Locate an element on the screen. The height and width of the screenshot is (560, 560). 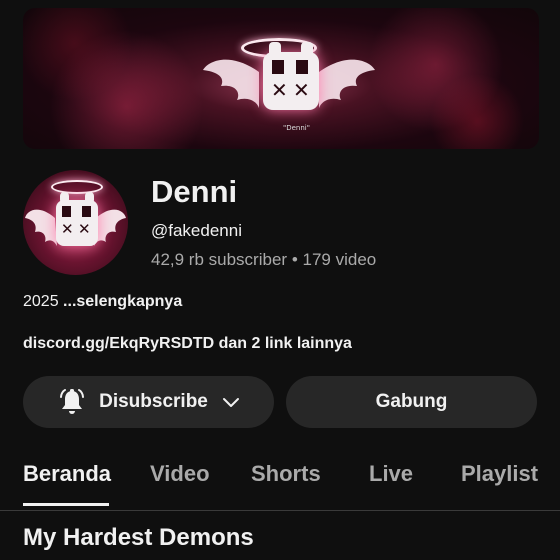
channel-name: Denni is located at coordinates (194, 191).